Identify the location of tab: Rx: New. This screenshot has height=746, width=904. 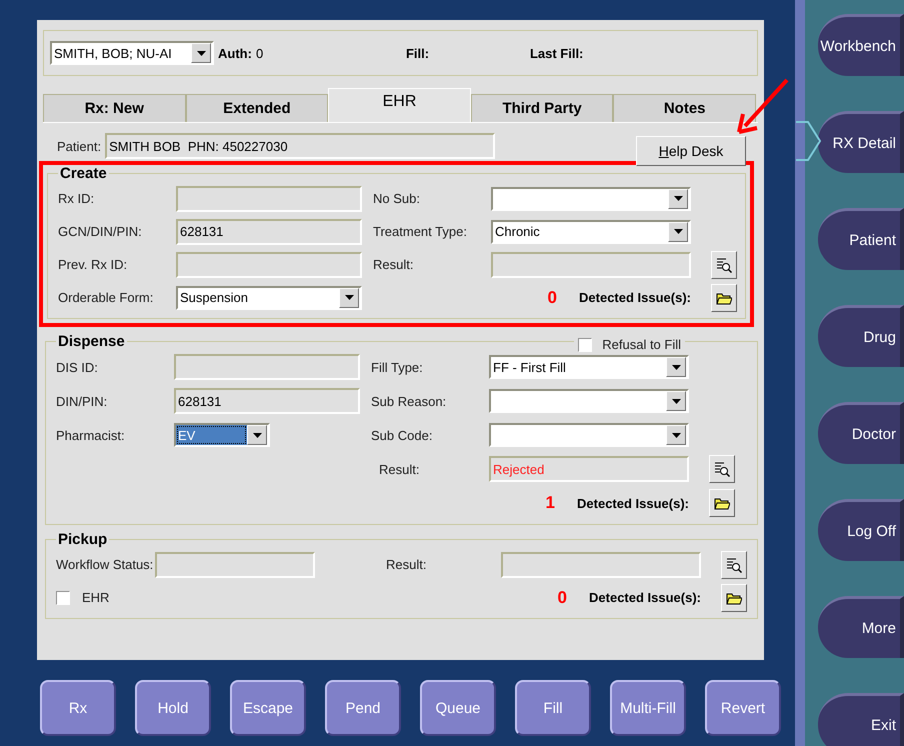
(114, 108).